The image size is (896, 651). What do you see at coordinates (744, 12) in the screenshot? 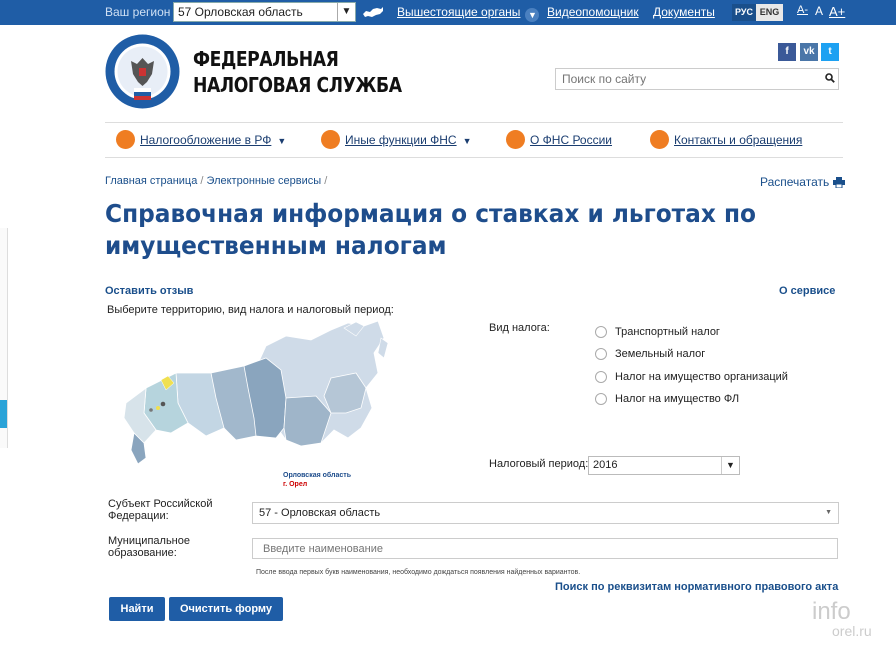
I see `lang-ru-button: РУС` at bounding box center [744, 12].